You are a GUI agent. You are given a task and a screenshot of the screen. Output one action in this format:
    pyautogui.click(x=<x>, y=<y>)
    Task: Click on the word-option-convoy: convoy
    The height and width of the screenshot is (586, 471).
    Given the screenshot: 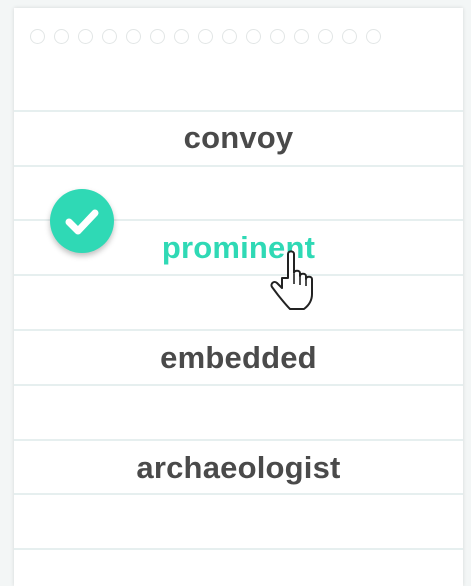 What is the action you would take?
    pyautogui.click(x=238, y=138)
    